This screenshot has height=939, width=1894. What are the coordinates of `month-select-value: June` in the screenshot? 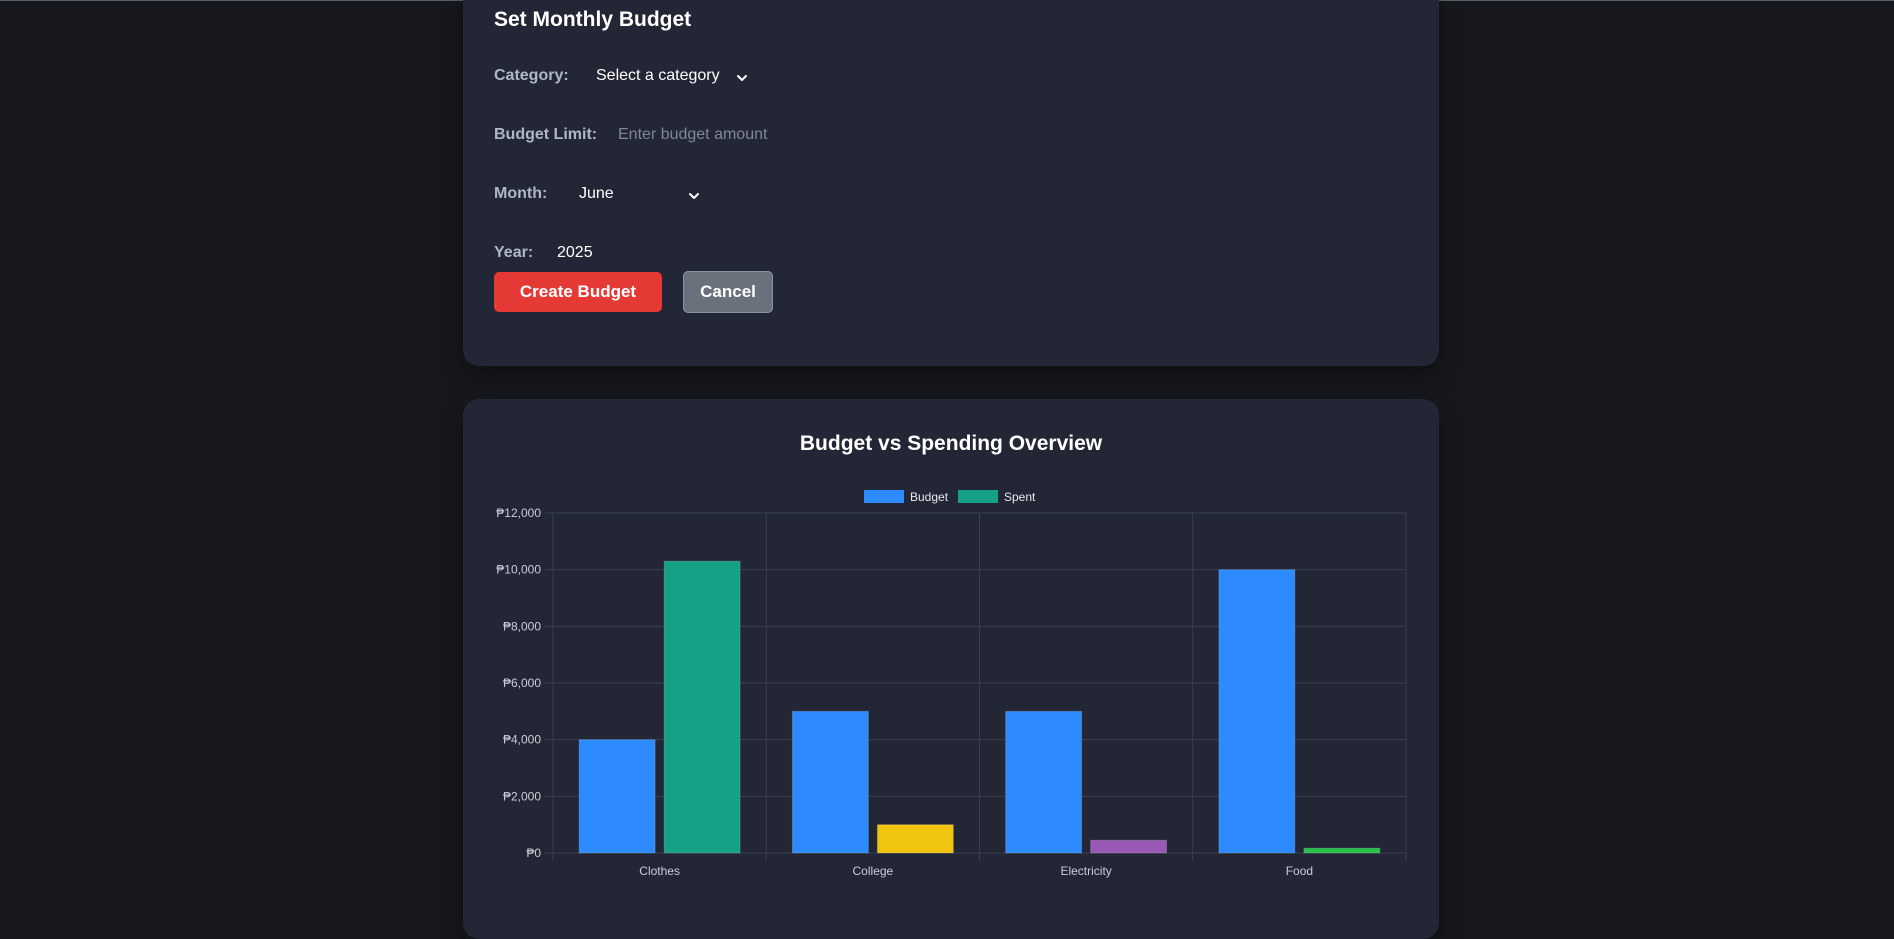 It's located at (596, 193).